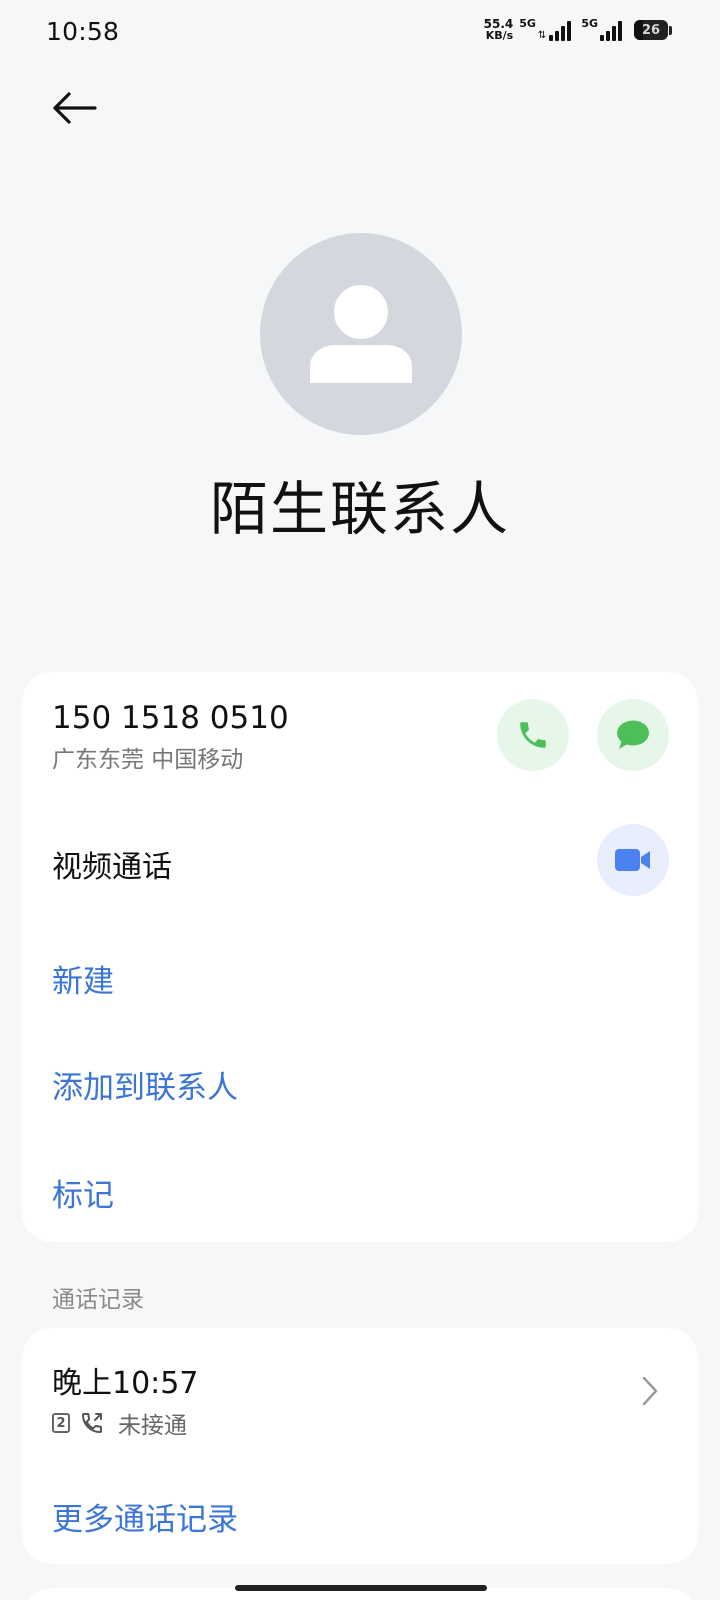  I want to click on home-indicator, so click(361, 1588).